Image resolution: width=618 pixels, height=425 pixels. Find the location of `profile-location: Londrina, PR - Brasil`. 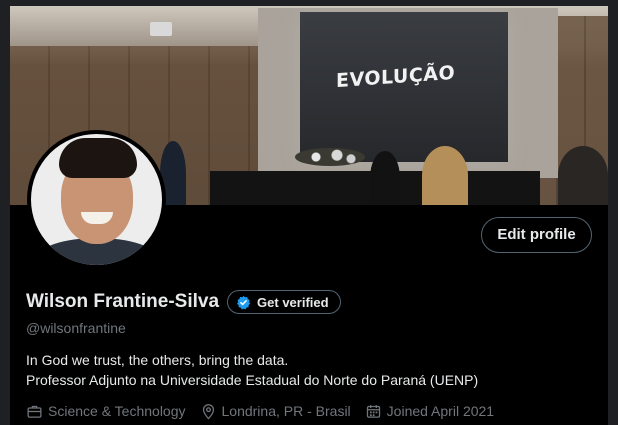

profile-location: Londrina, PR - Brasil is located at coordinates (275, 411).